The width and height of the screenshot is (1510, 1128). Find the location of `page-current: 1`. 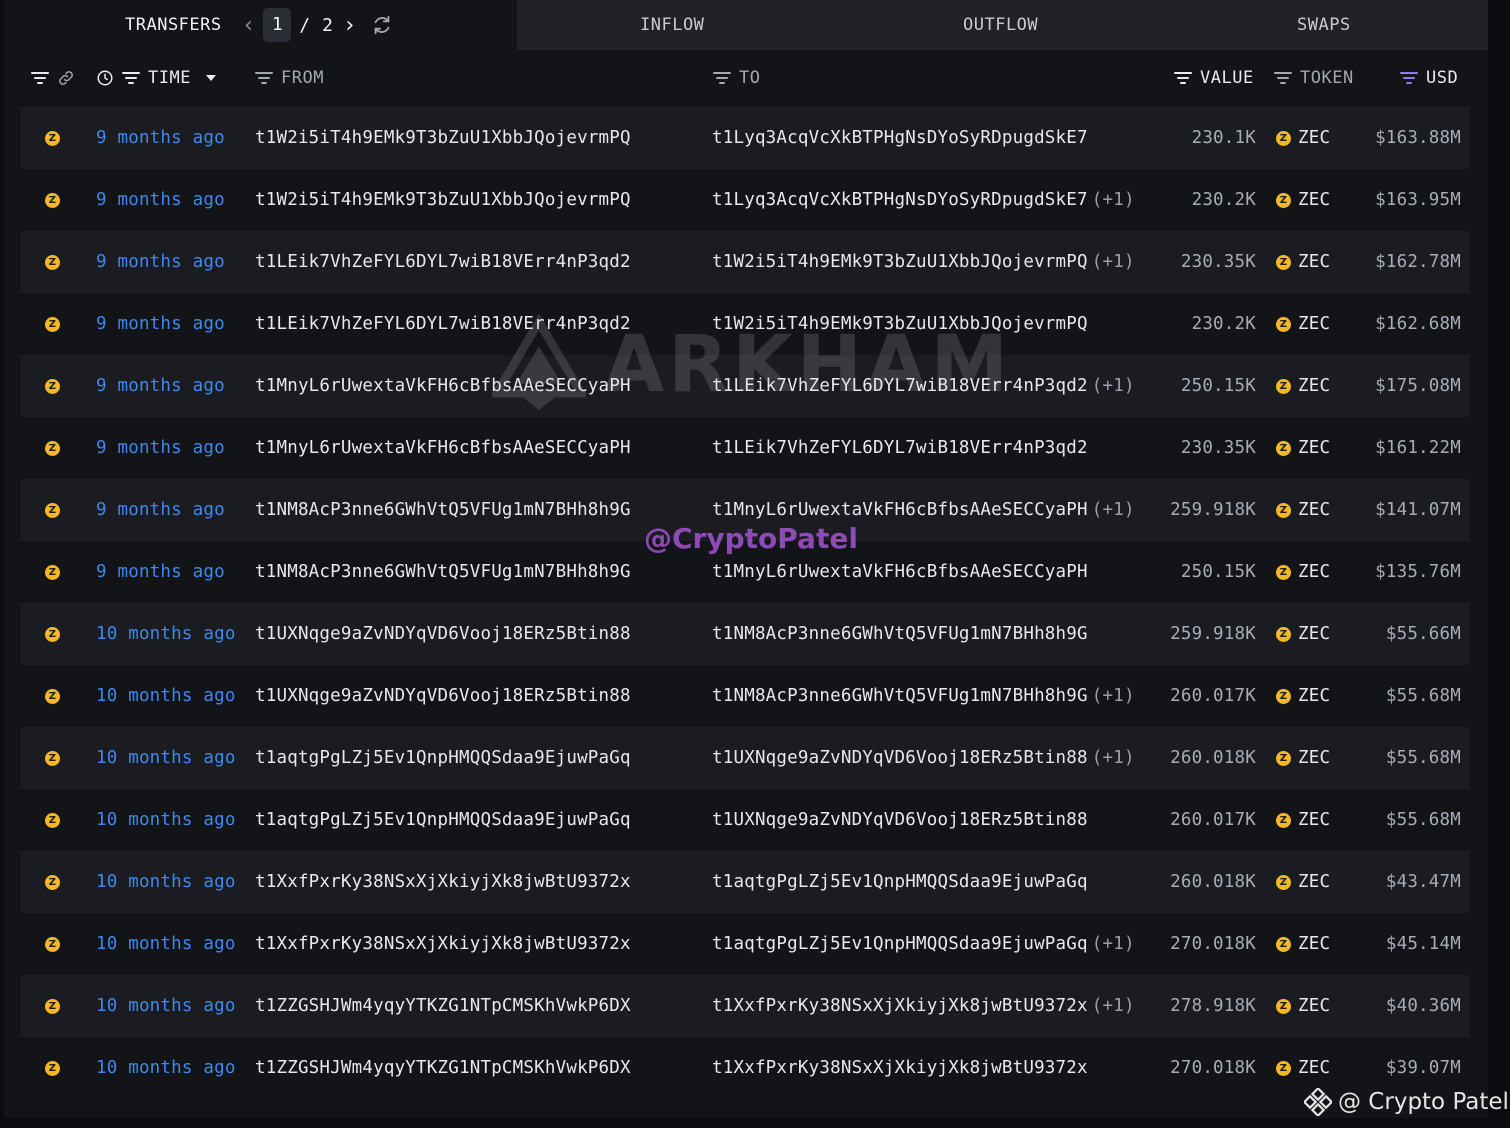

page-current: 1 is located at coordinates (277, 25).